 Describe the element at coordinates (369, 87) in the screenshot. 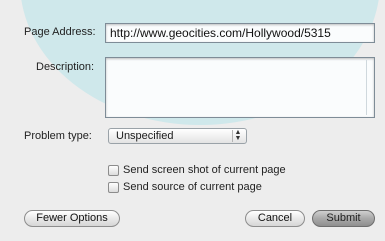

I see `description-scrollbar` at that location.